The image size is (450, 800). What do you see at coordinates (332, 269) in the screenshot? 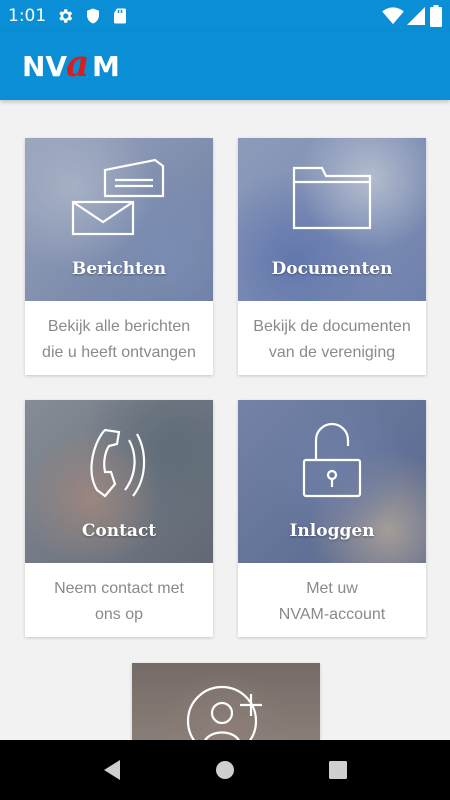
I see `card-title: Documenten` at bounding box center [332, 269].